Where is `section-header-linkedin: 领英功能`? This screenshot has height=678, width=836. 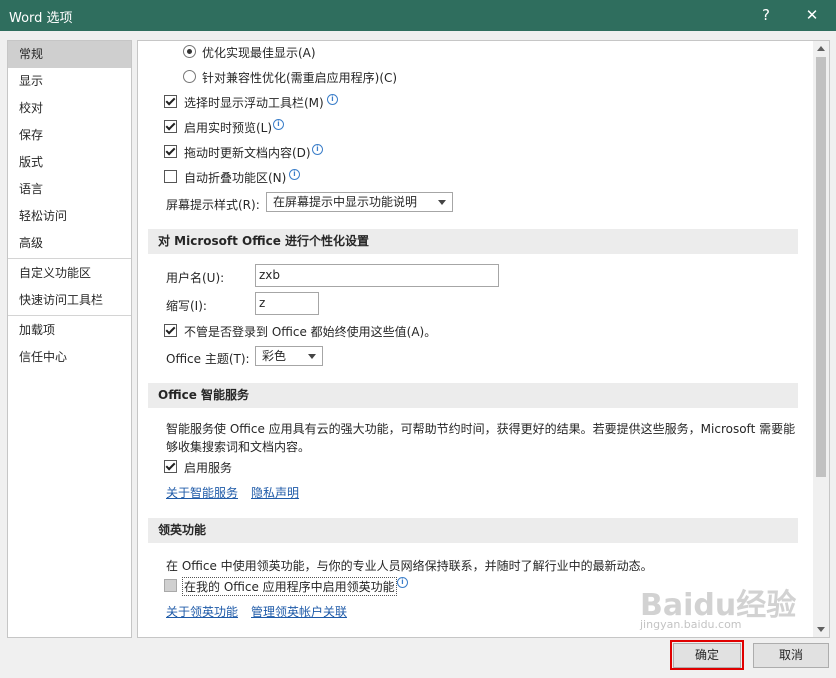
section-header-linkedin: 领英功能 is located at coordinates (473, 530).